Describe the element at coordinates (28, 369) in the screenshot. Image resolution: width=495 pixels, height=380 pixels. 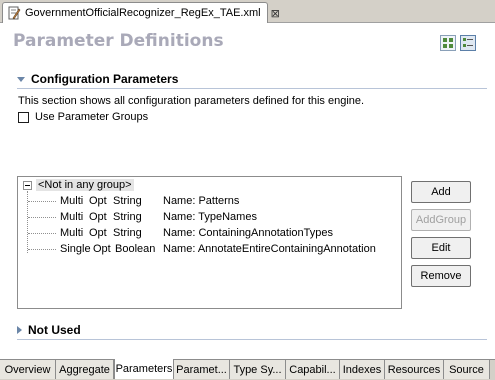
I see `tab-overview: Overview` at that location.